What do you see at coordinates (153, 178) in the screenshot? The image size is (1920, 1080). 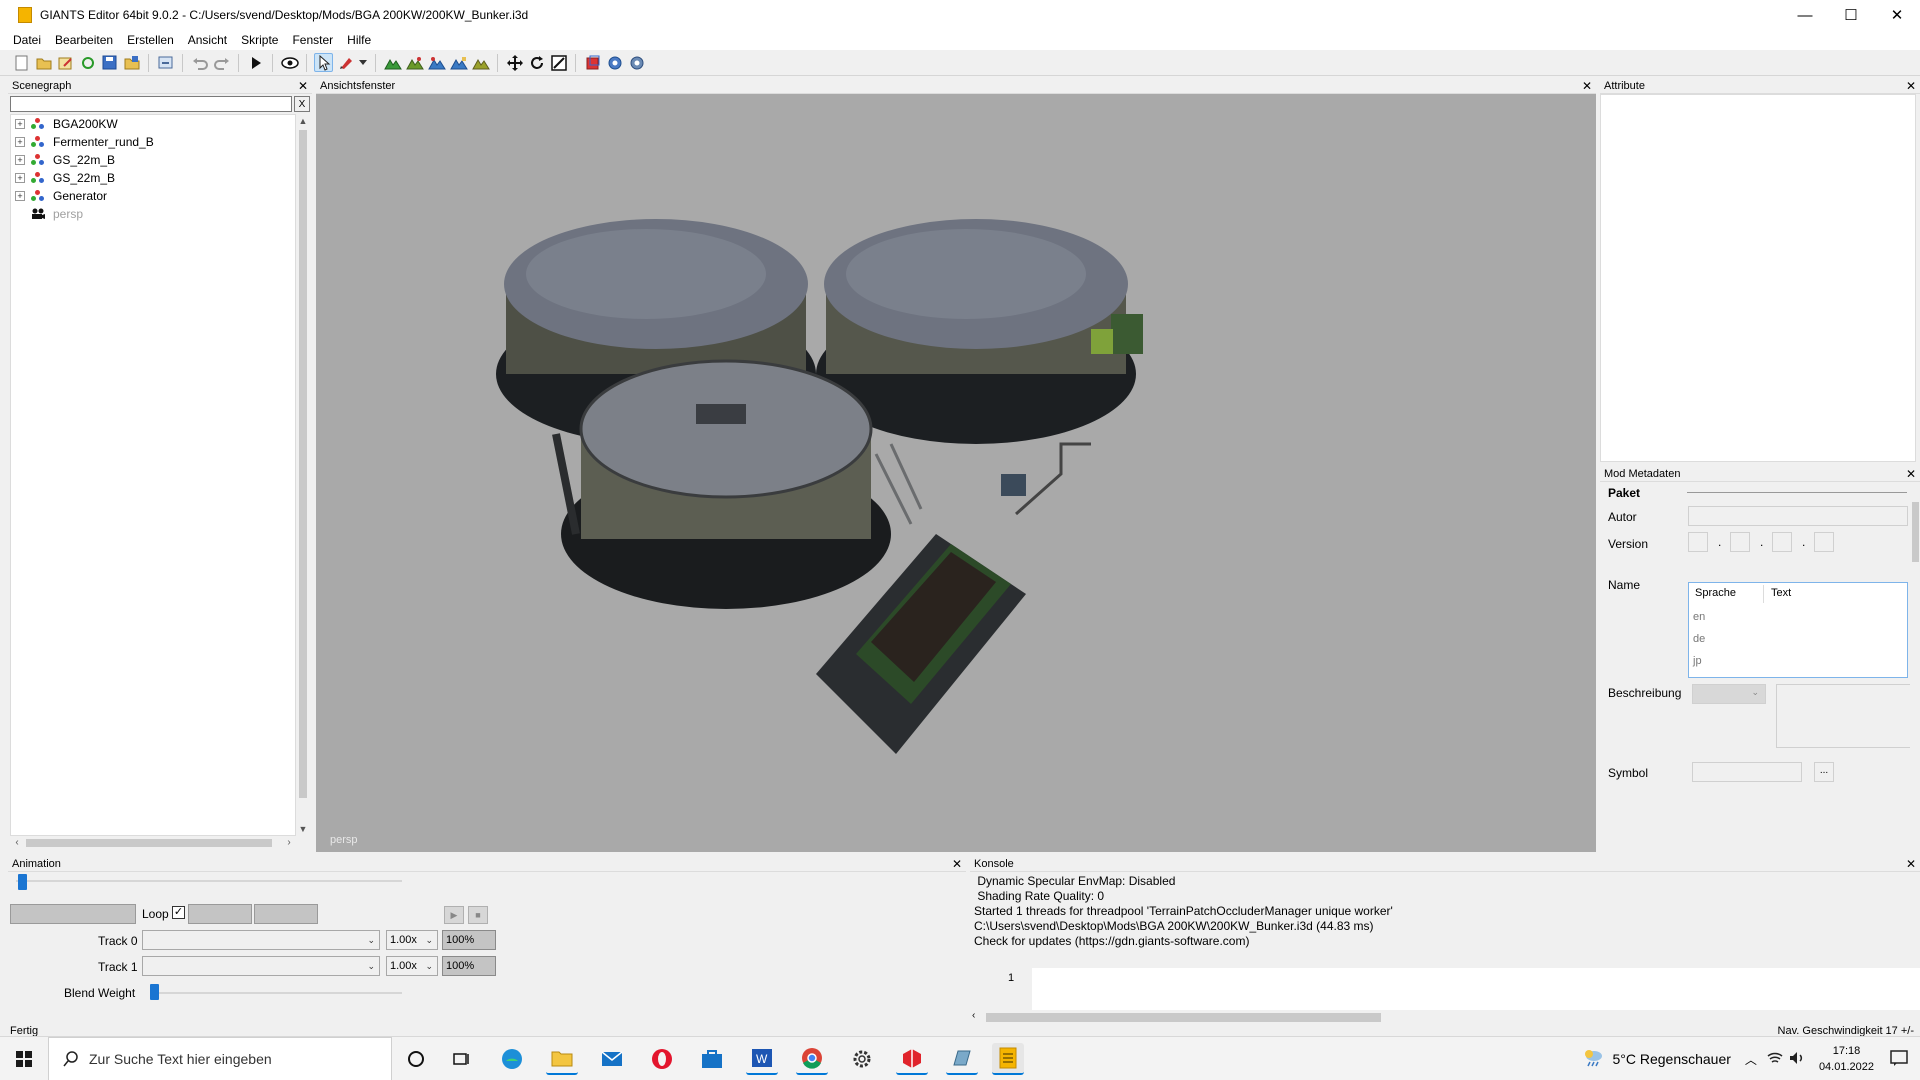 I see `tree-item-gs22m-2: + GS_22m_B` at bounding box center [153, 178].